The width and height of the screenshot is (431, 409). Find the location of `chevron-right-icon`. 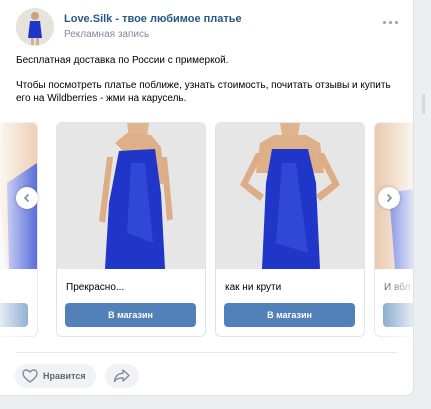

chevron-right-icon is located at coordinates (389, 198).